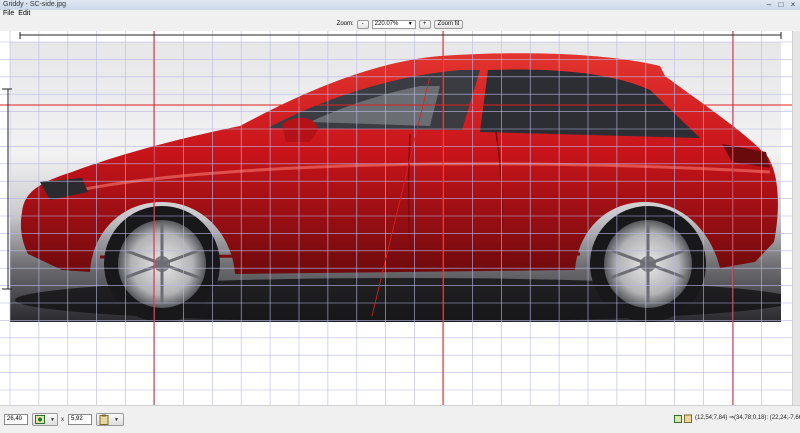 This screenshot has width=800, height=433. Describe the element at coordinates (386, 24) in the screenshot. I see `zoom-value: 220.07%` at that location.